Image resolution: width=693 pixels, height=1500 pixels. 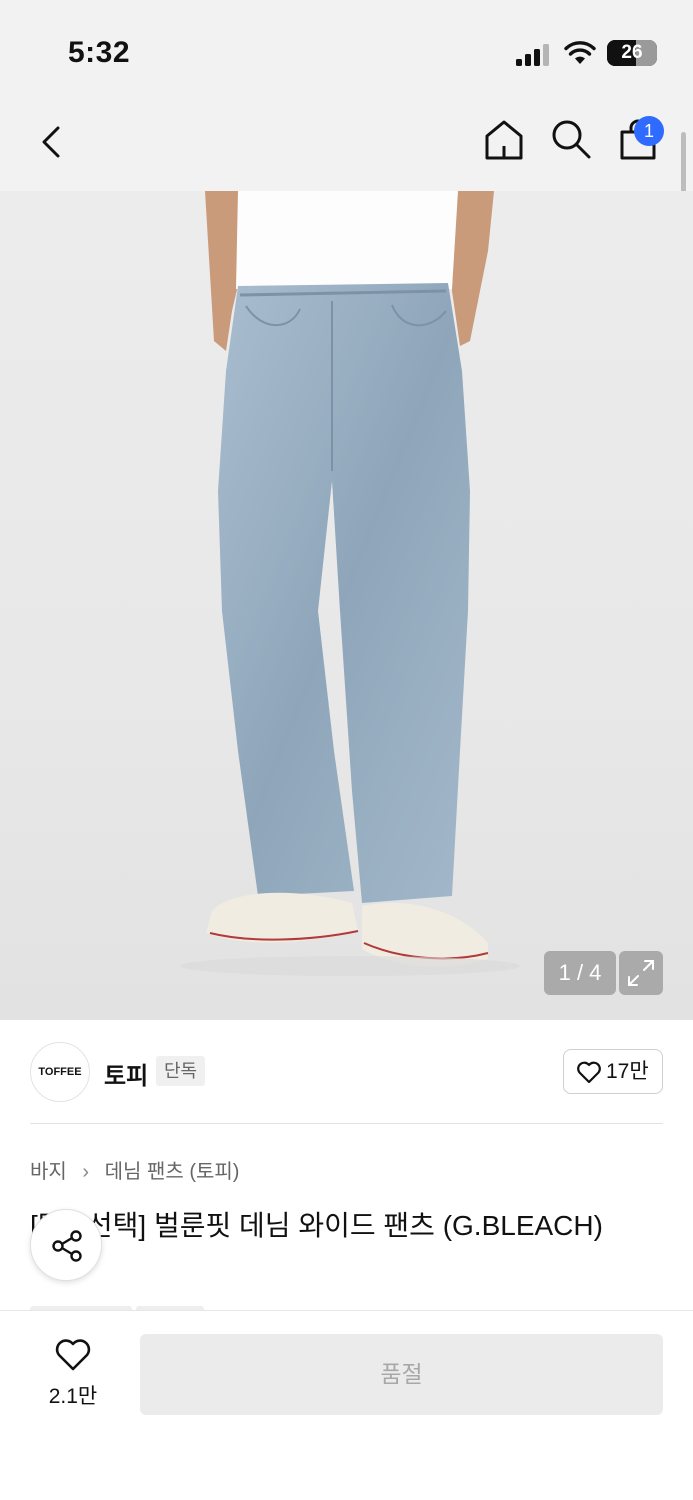 What do you see at coordinates (52, 142) in the screenshot?
I see `chevron-left-icon` at bounding box center [52, 142].